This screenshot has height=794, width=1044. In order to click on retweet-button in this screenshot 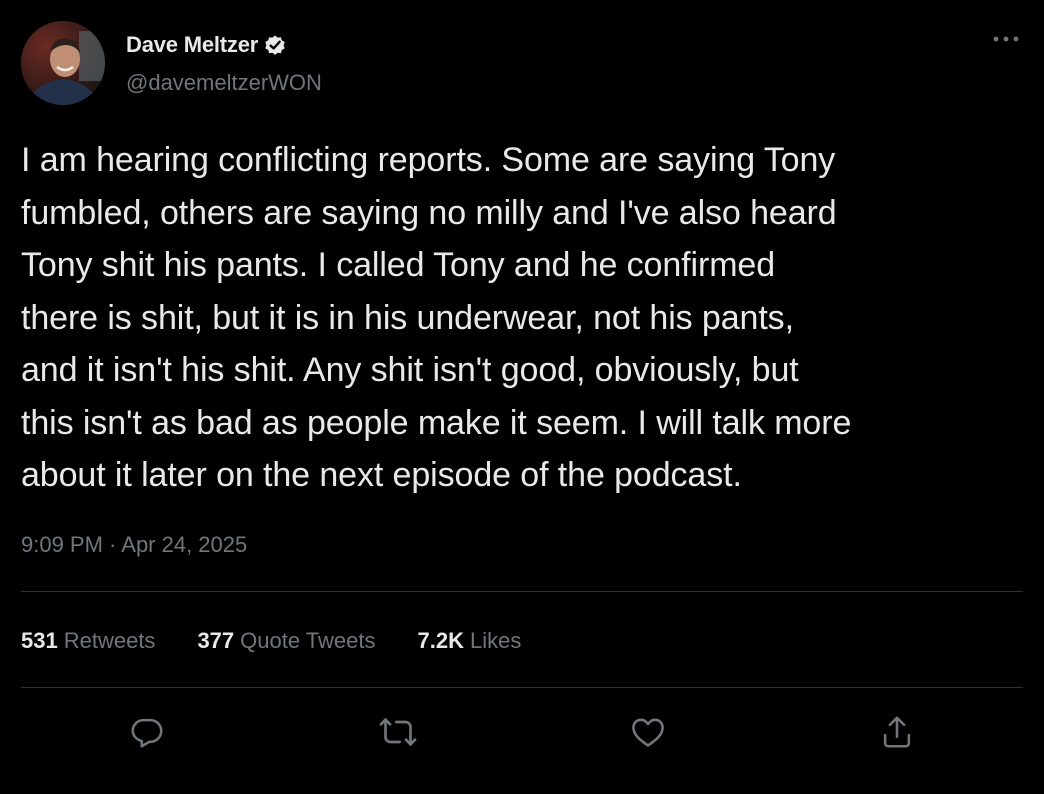, I will do `click(398, 732)`.